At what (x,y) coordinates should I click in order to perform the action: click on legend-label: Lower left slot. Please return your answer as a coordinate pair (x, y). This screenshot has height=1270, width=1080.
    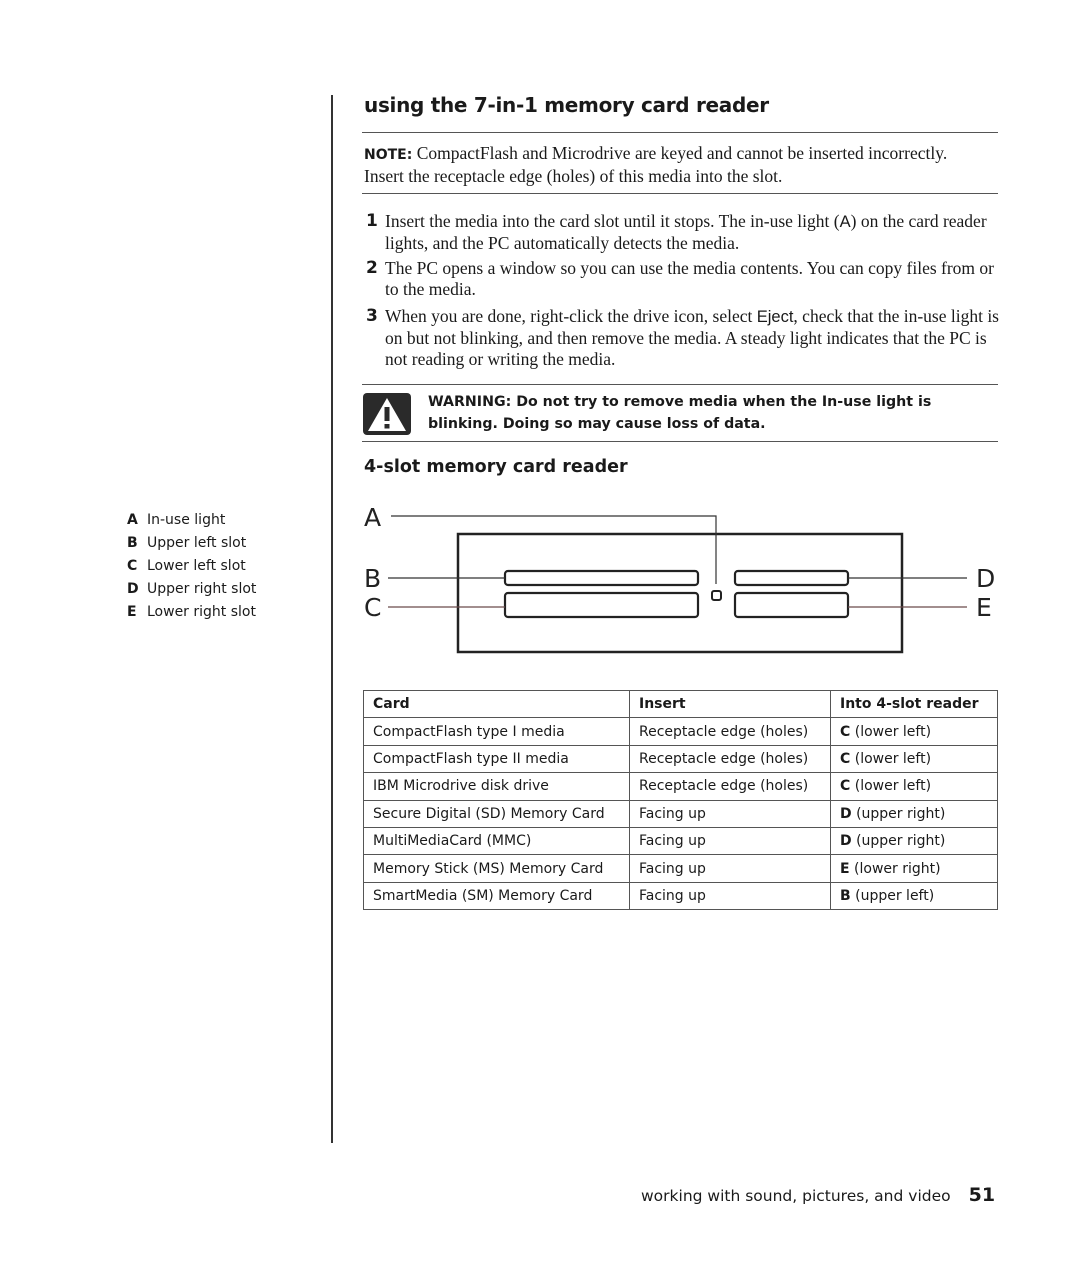
    Looking at the image, I should click on (196, 566).